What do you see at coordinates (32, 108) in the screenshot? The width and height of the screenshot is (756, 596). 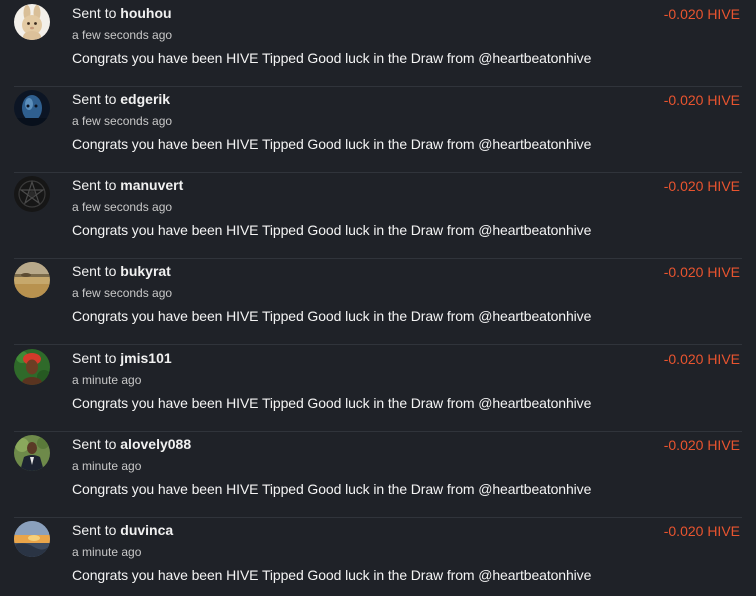 I see `blue-face-avatar` at bounding box center [32, 108].